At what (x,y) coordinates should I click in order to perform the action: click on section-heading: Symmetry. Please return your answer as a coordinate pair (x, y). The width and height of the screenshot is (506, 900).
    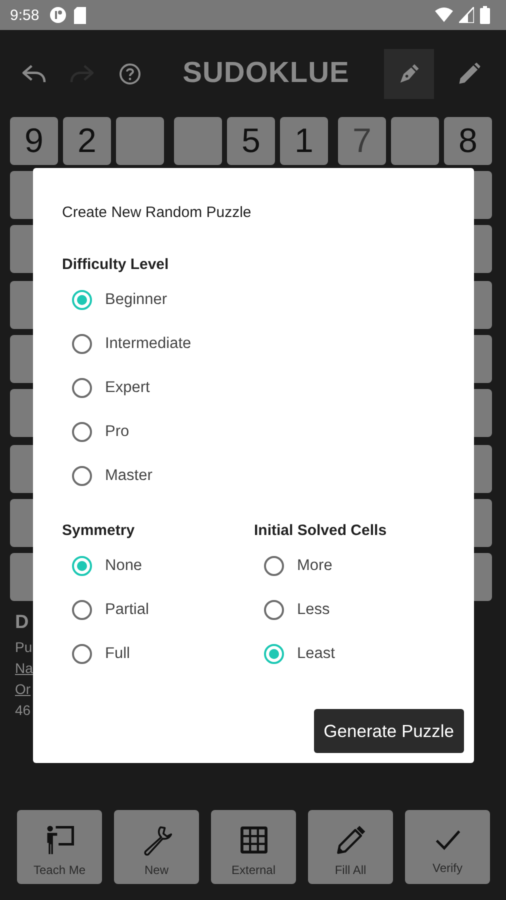
    Looking at the image, I should click on (99, 530).